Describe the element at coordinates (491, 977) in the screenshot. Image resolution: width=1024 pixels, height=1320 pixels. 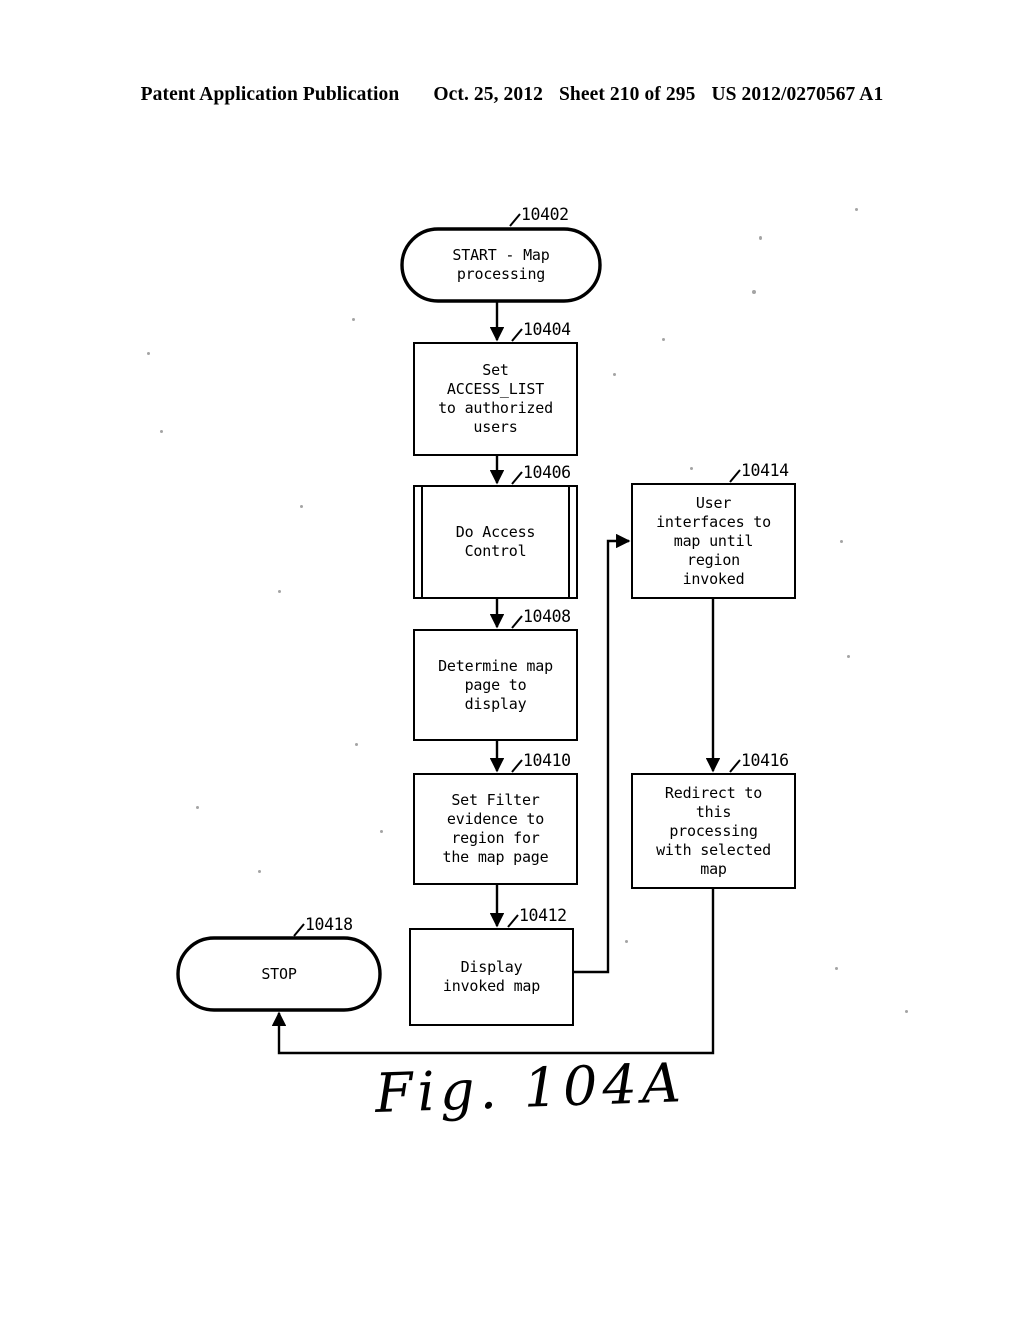
I see `node-display-map-shape` at that location.